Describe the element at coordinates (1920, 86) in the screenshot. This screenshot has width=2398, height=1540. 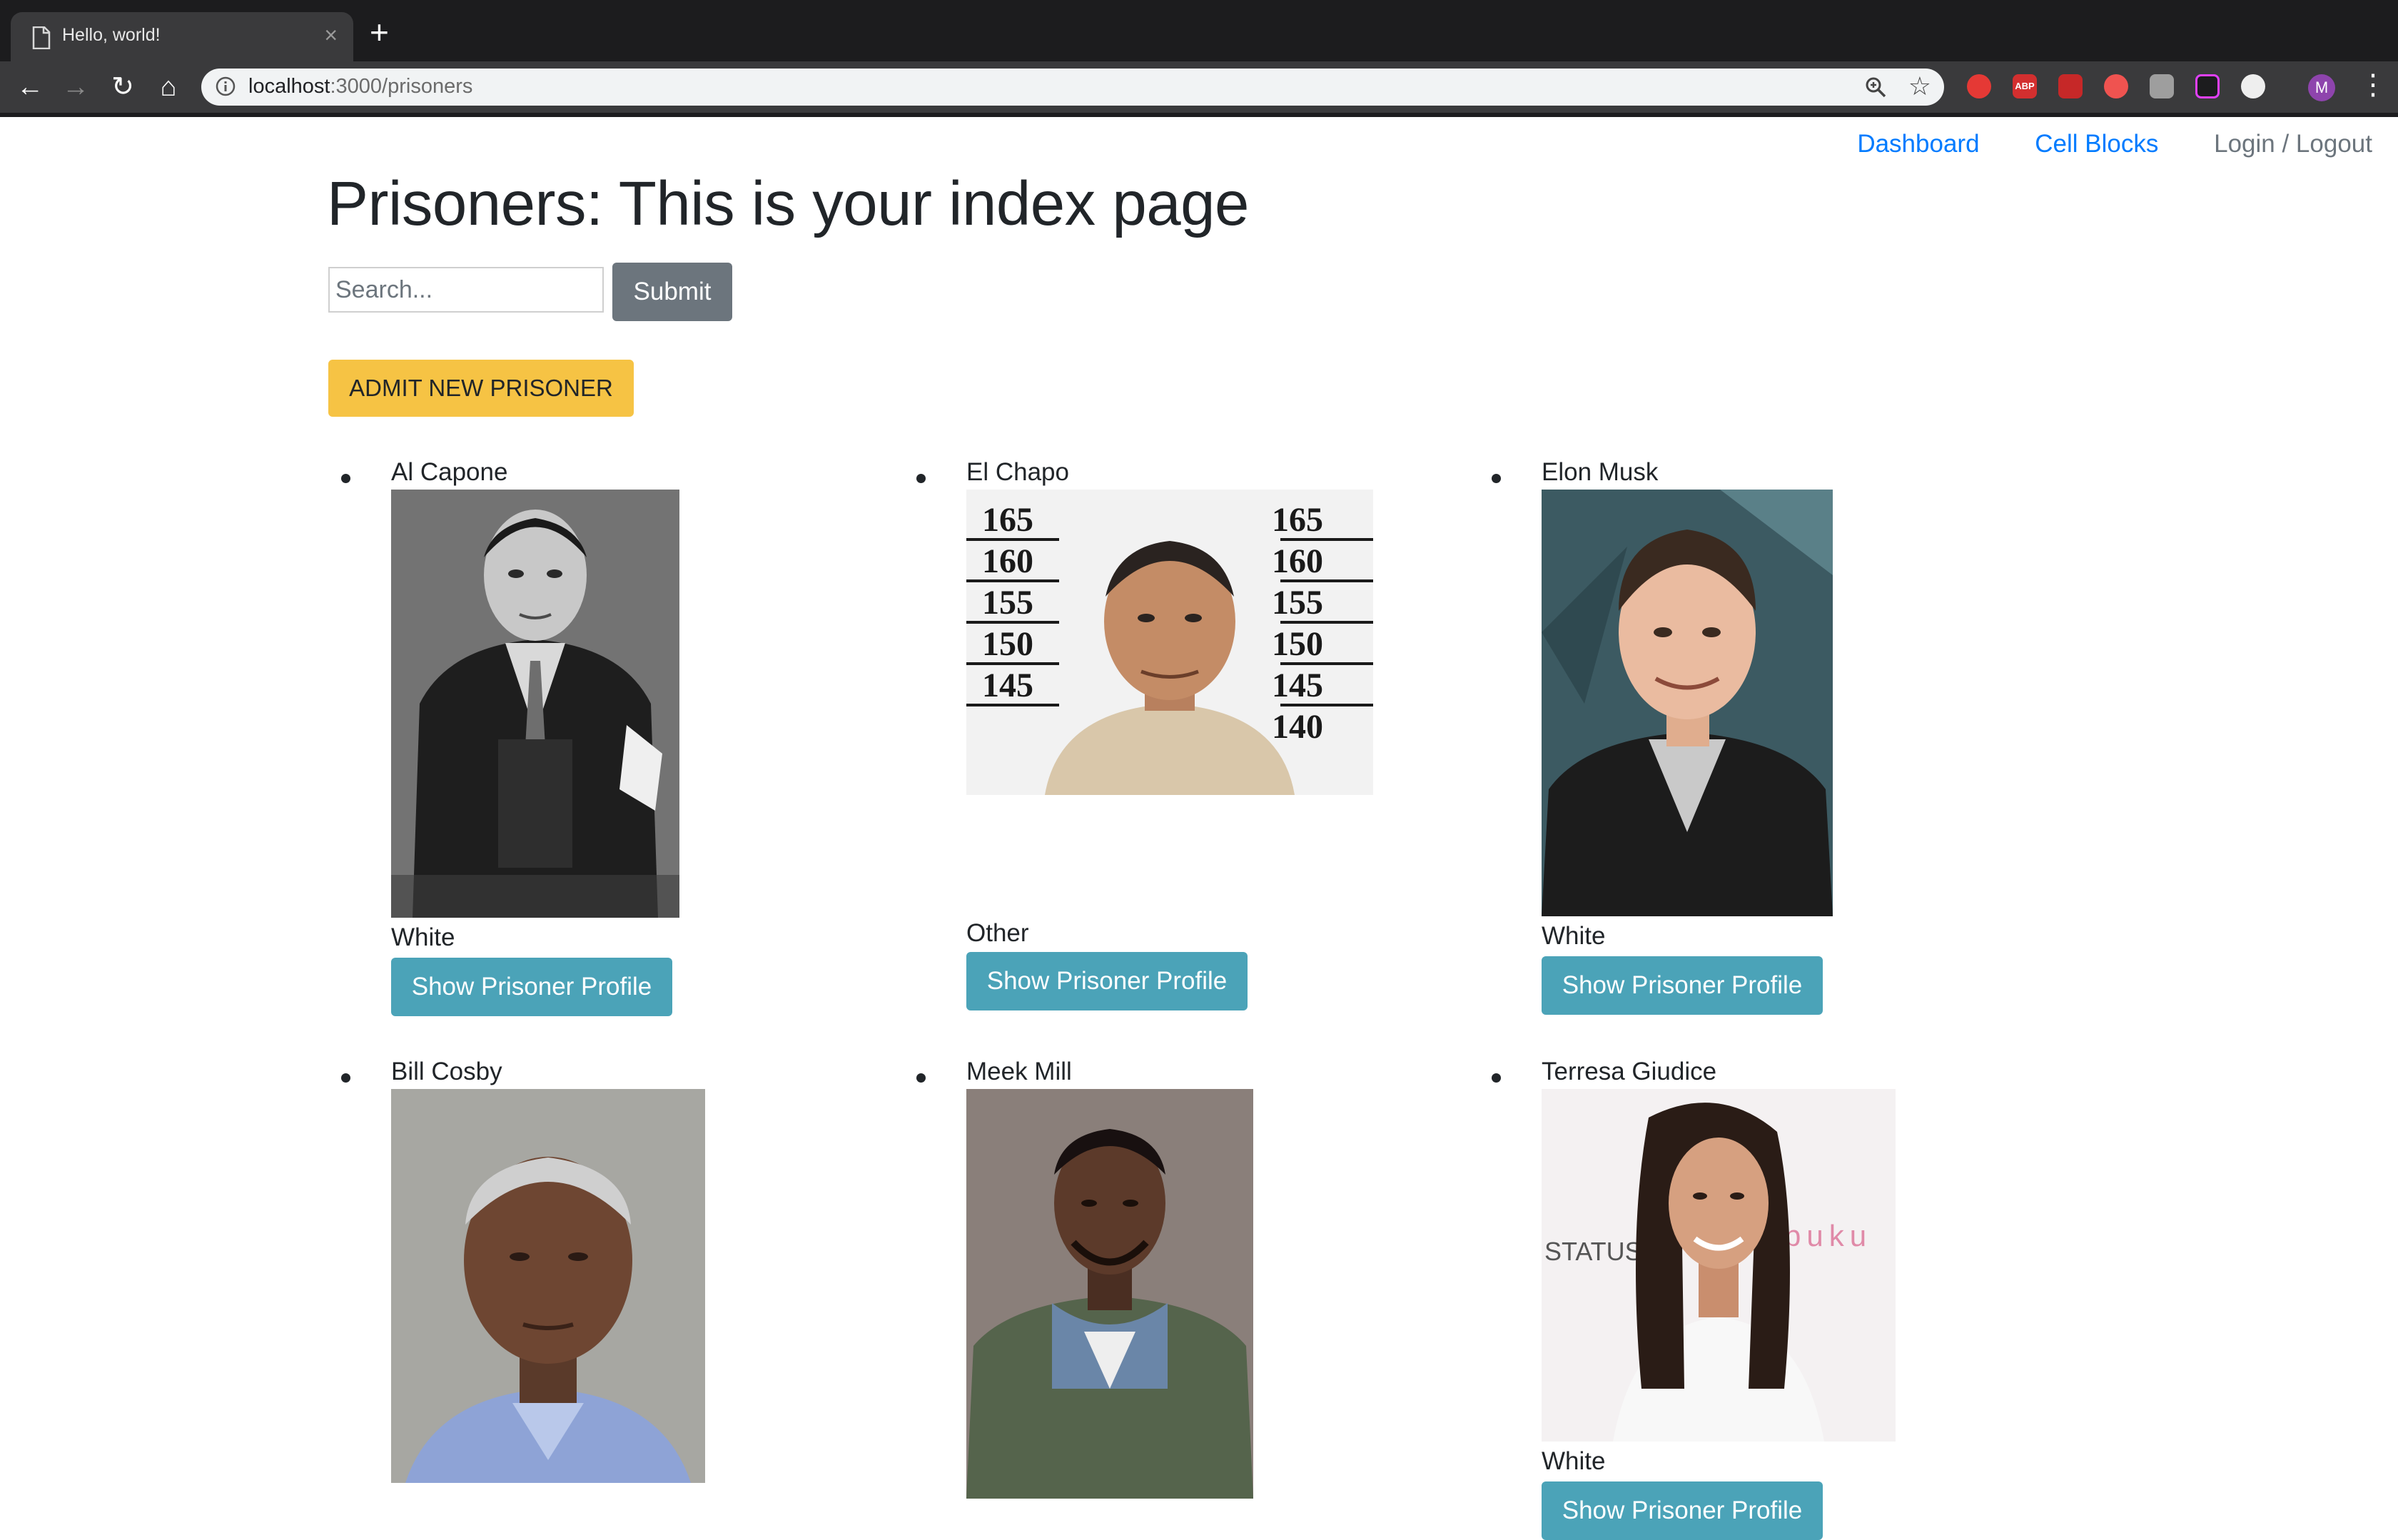
I see `bookmark-star-icon: ☆` at that location.